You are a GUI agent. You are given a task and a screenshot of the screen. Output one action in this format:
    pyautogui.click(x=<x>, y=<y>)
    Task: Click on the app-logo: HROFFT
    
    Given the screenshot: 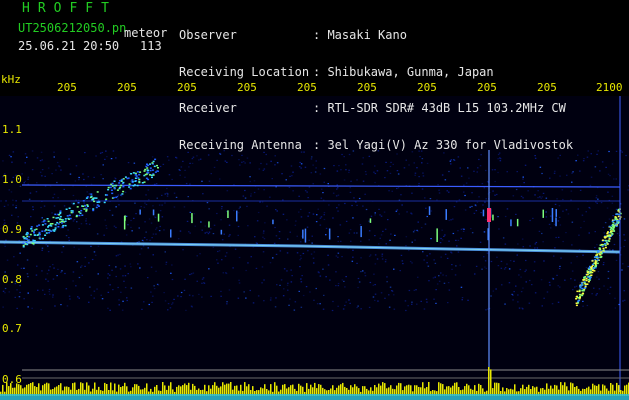 What is the action you would take?
    pyautogui.click(x=69, y=8)
    